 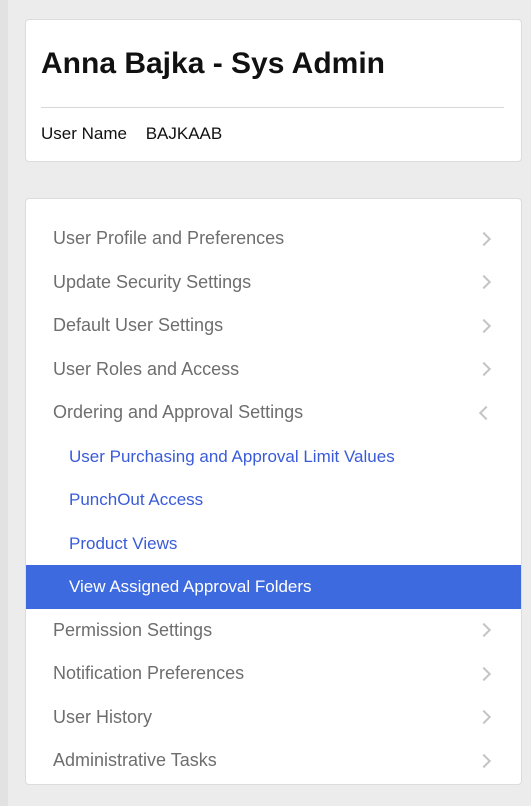 I want to click on nav-item-user-history: User History, so click(x=273, y=718).